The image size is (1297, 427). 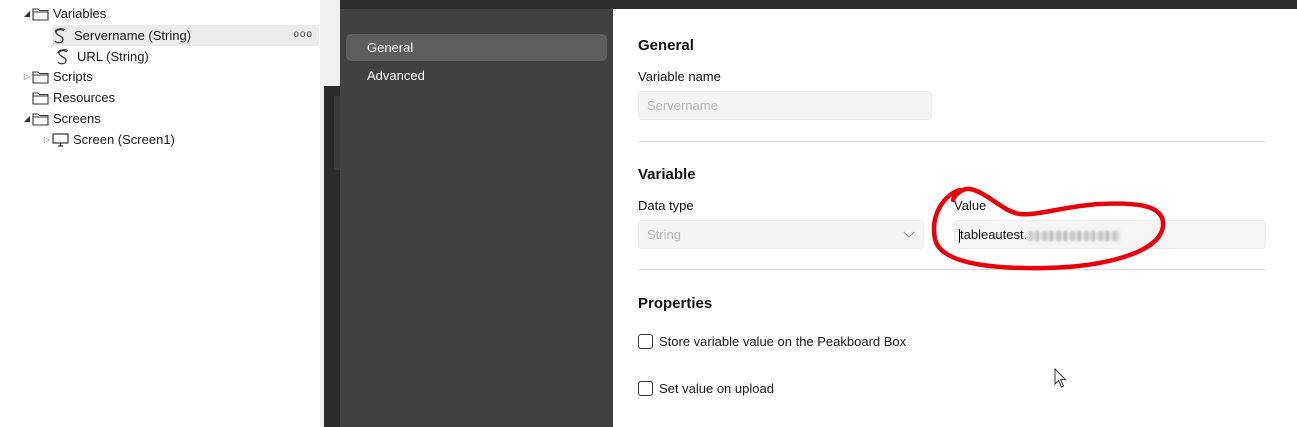 I want to click on section-heading-variable: Variable, so click(x=667, y=174).